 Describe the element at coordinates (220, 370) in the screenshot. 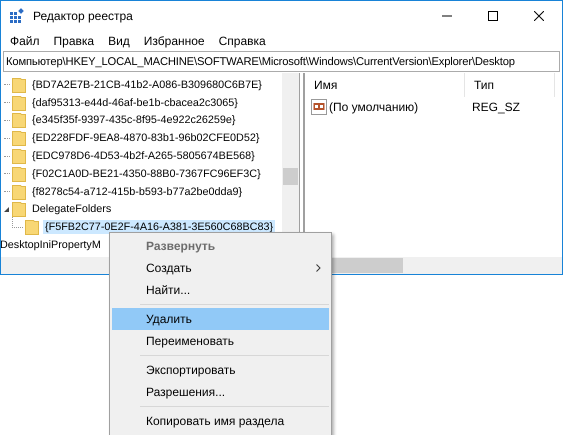

I see `menu-item: Экспортировать` at that location.